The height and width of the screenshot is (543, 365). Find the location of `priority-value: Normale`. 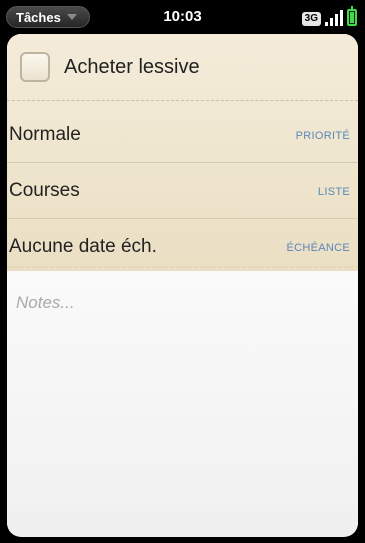

priority-value: Normale is located at coordinates (45, 134).